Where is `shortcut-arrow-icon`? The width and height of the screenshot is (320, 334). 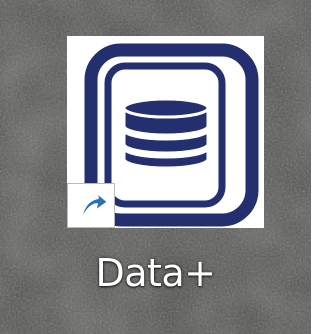 shortcut-arrow-icon is located at coordinates (91, 205).